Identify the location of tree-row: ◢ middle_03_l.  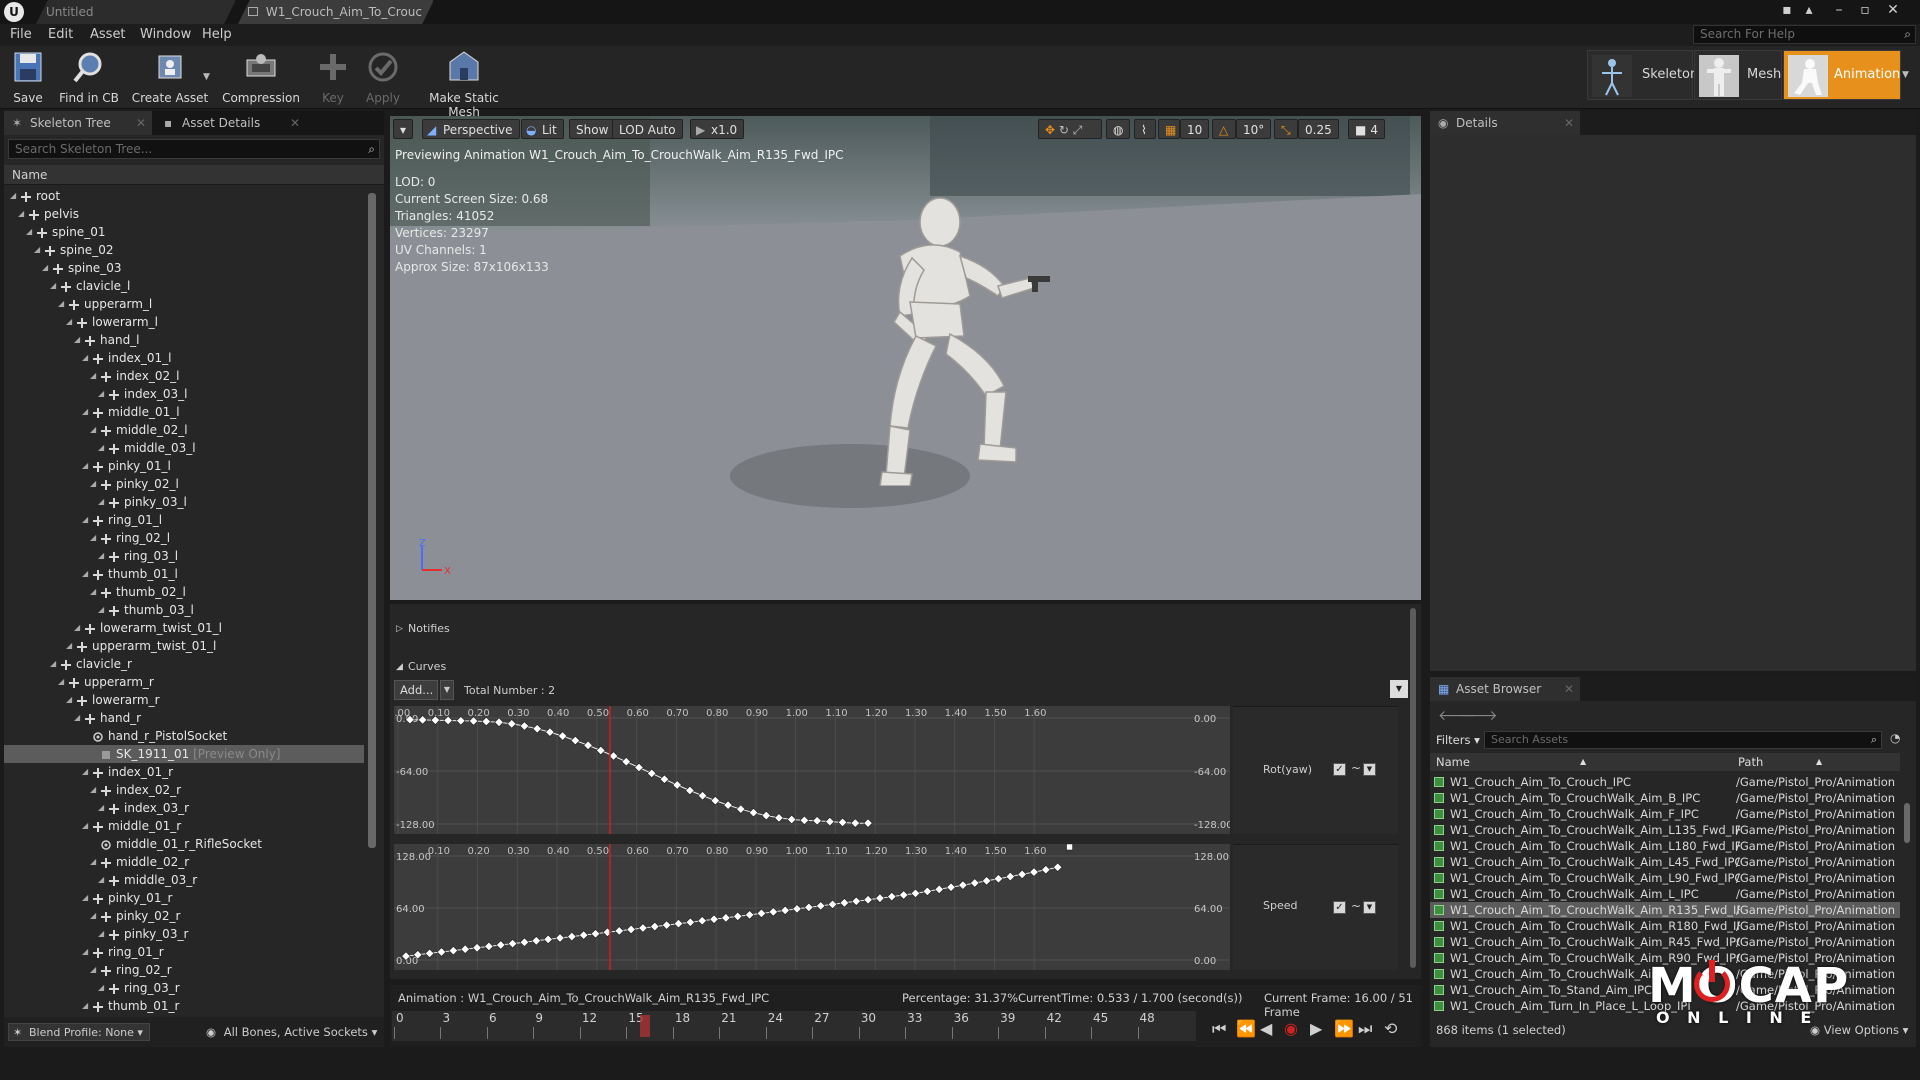
(184, 448).